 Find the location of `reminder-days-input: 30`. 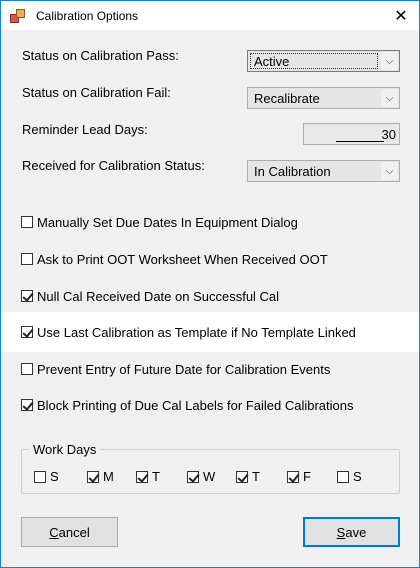

reminder-days-input: 30 is located at coordinates (351, 134).